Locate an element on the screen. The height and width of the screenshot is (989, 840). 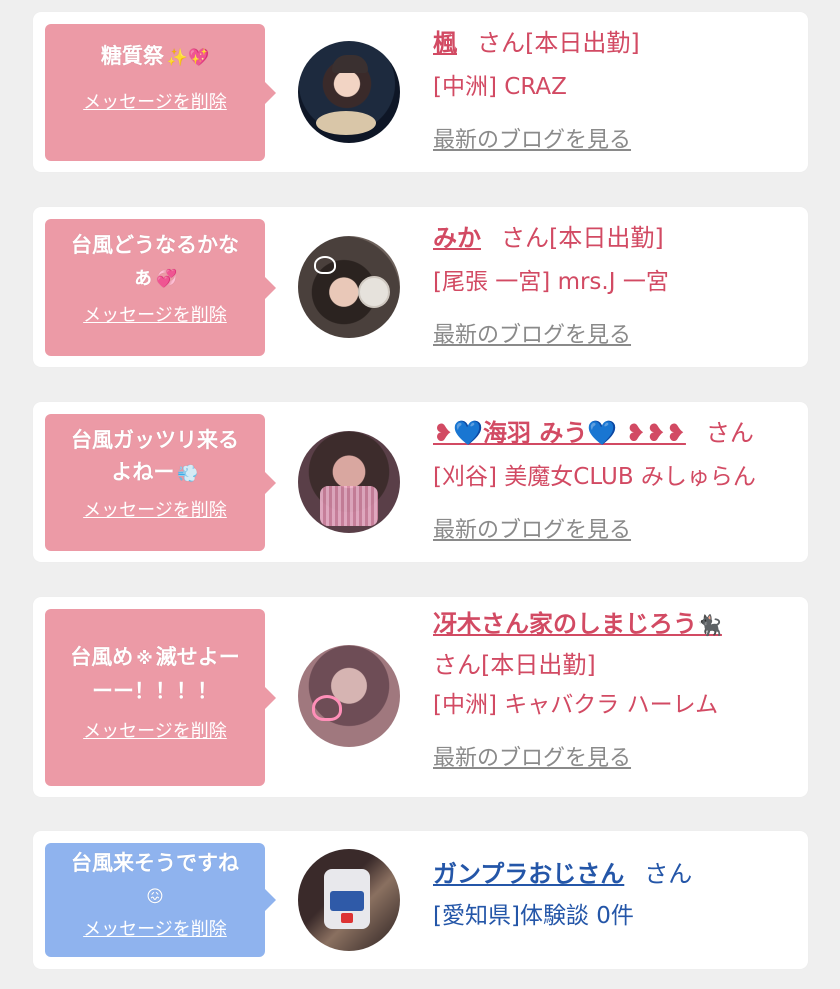
sender-name-link: みか is located at coordinates (457, 238).